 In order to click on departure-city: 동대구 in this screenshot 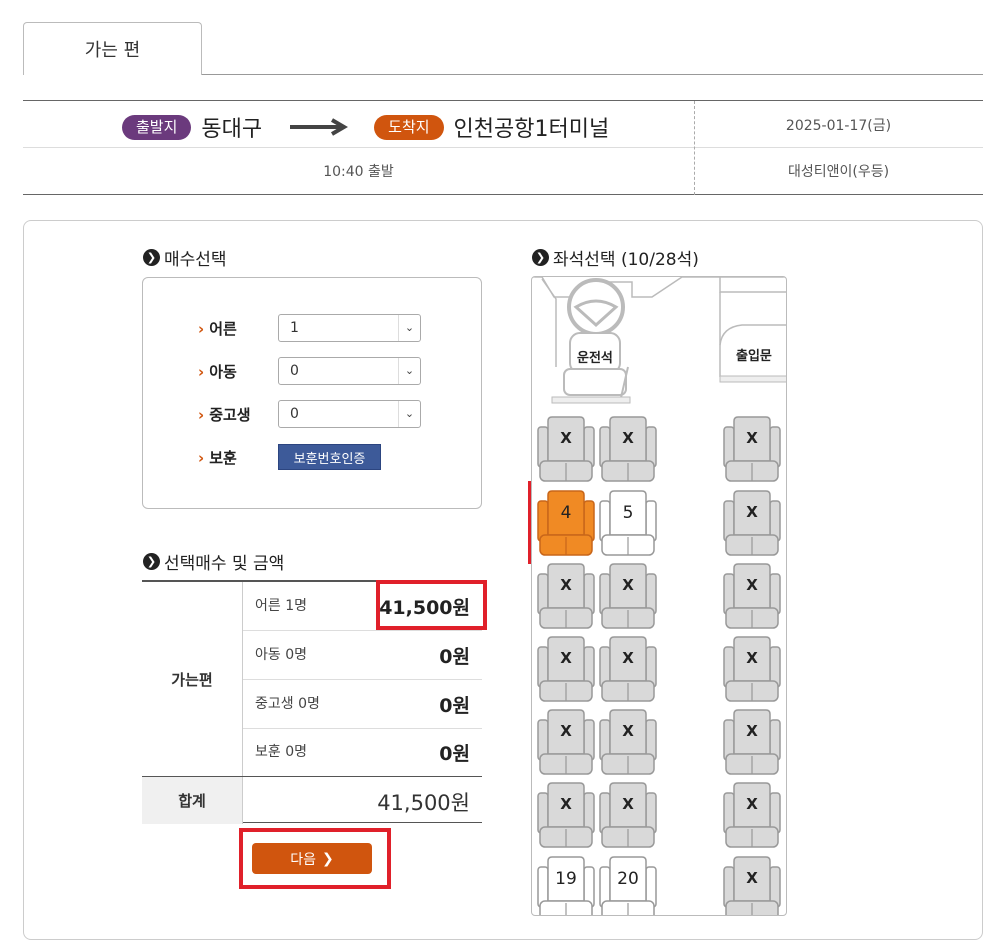, I will do `click(232, 129)`.